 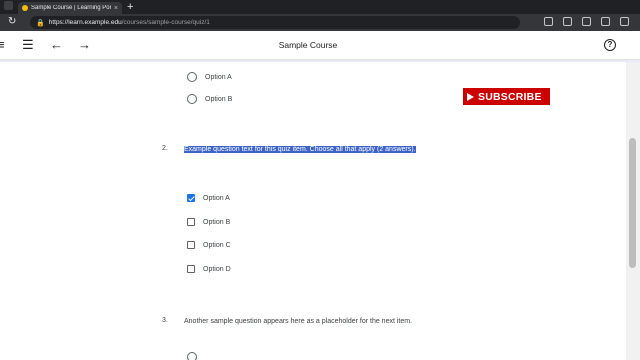 I want to click on q1-option-2: Option B, so click(x=209, y=99).